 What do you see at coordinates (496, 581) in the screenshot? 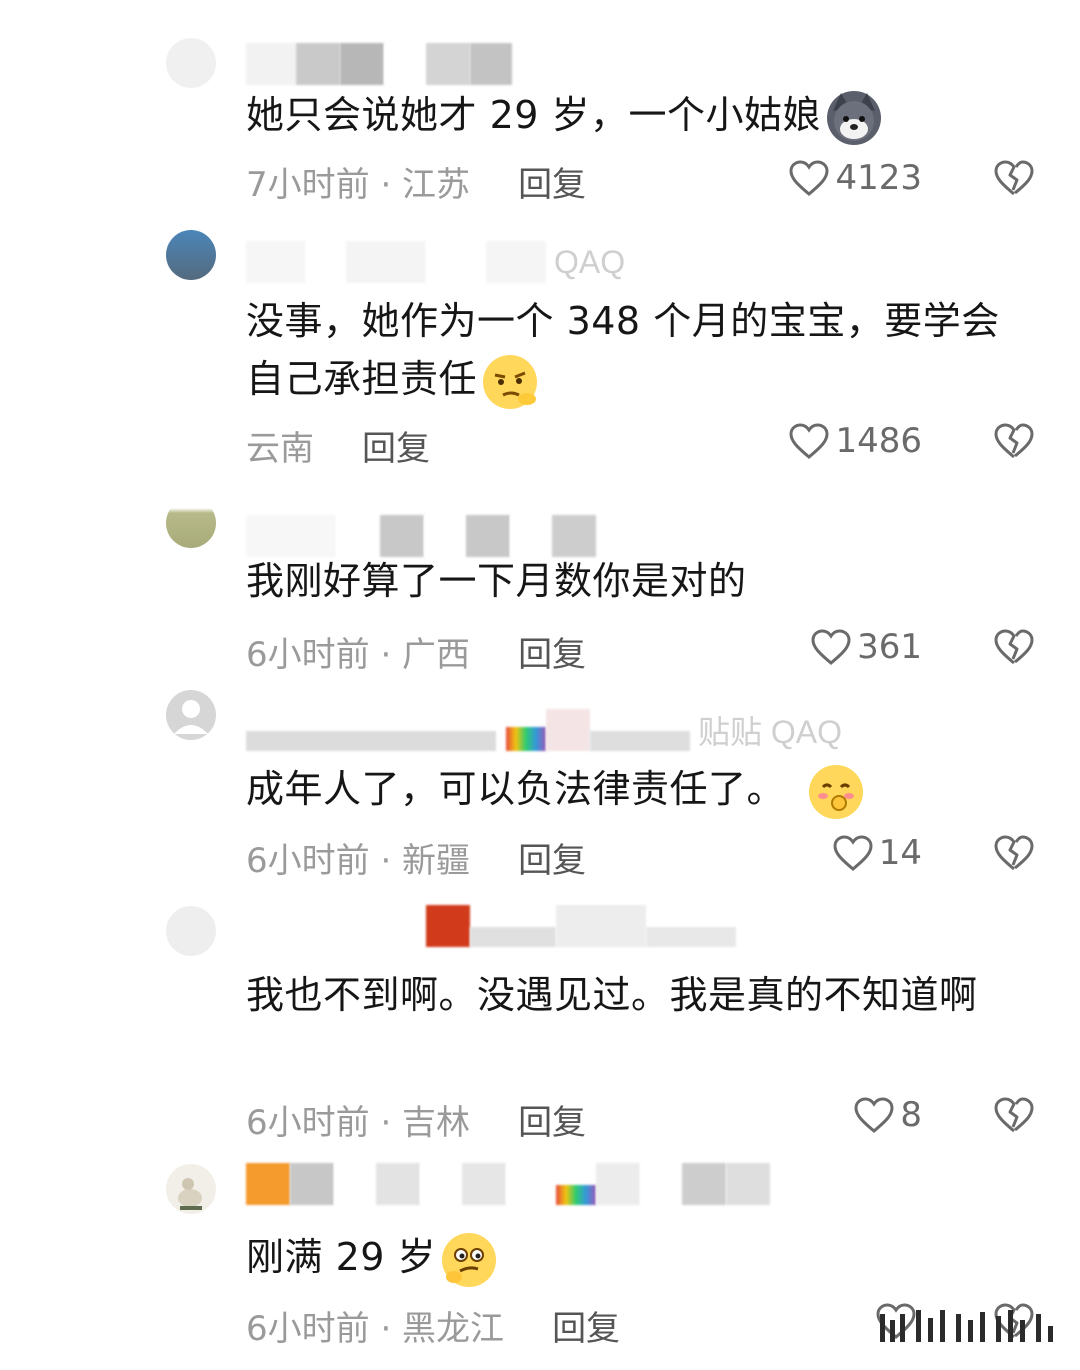
I see `comment-text: 我刚好算了一下月数你是对的` at bounding box center [496, 581].